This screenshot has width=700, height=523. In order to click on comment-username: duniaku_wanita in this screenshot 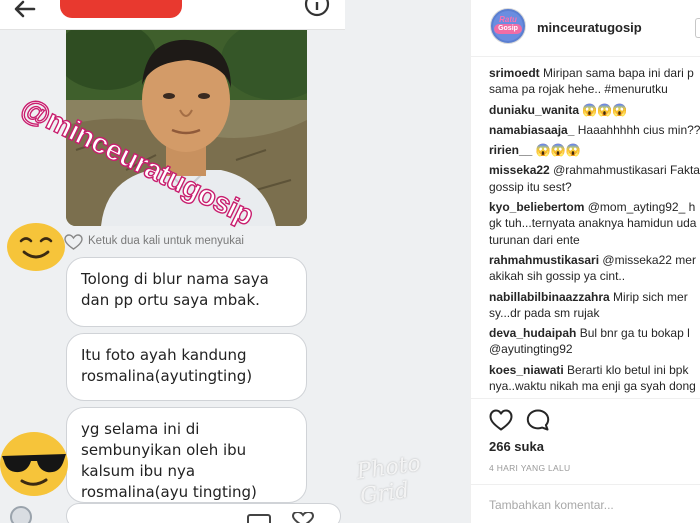, I will do `click(534, 110)`.